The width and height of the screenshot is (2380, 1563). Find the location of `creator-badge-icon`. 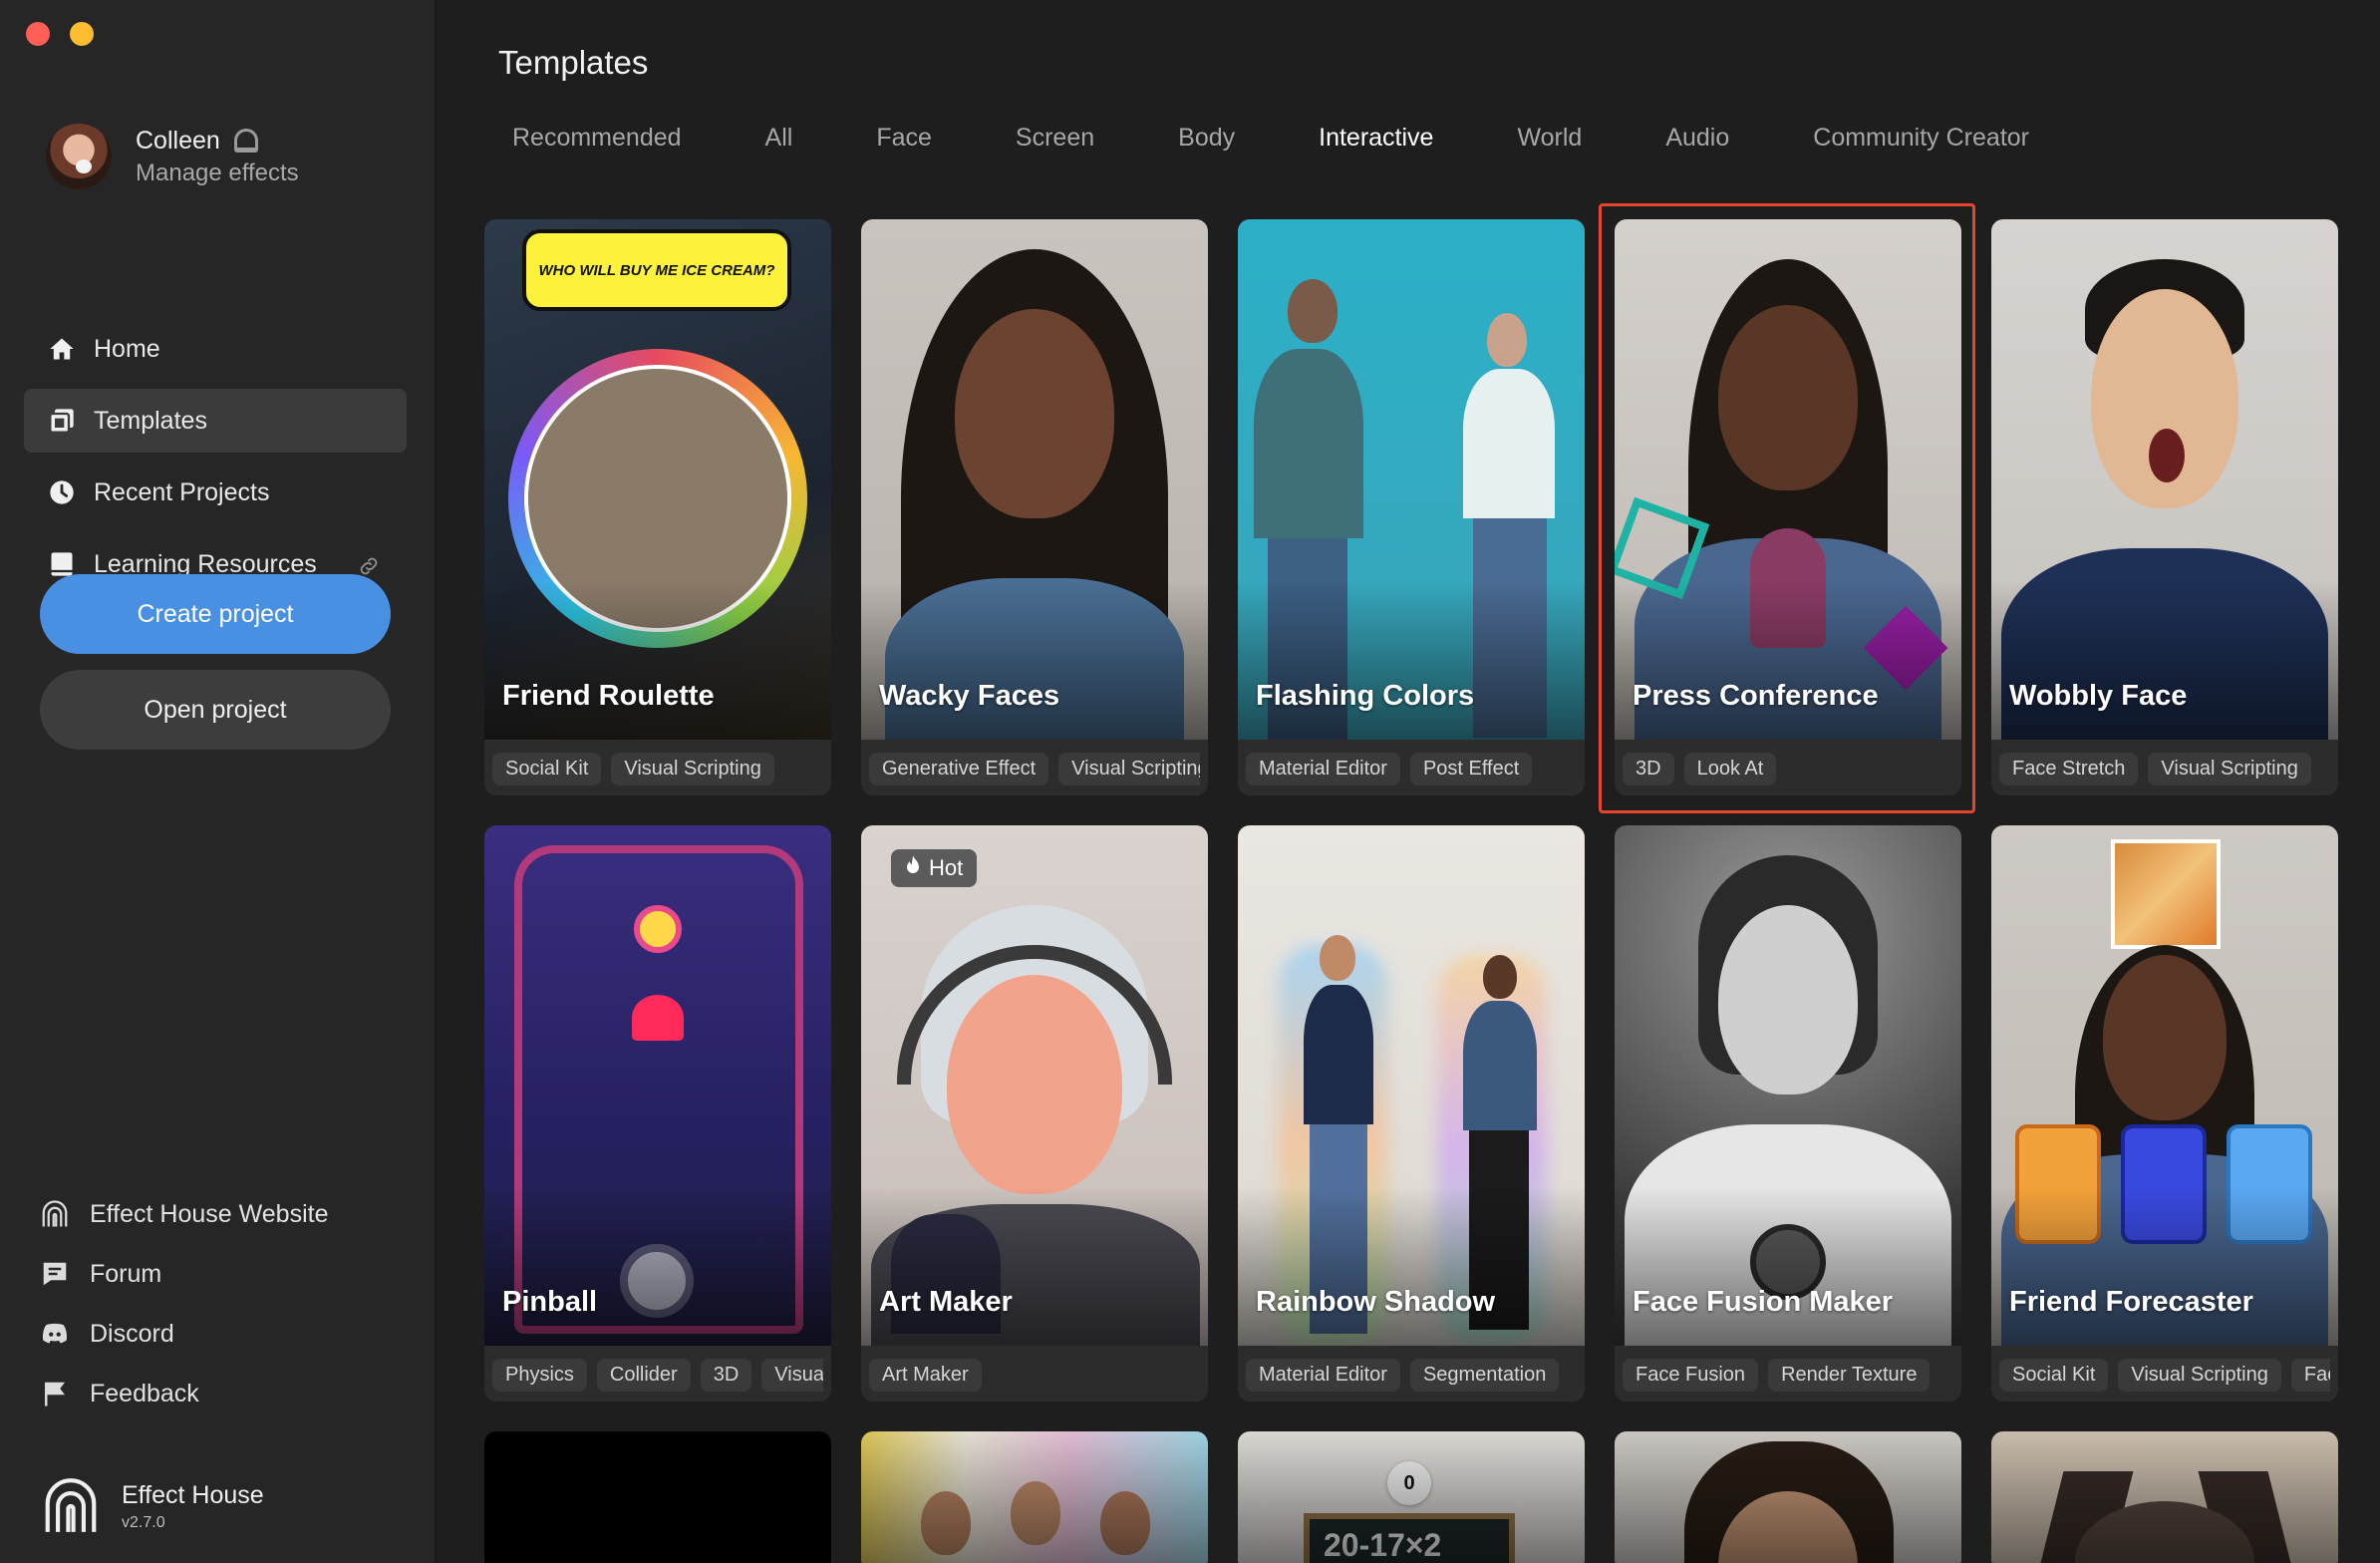

creator-badge-icon is located at coordinates (245, 141).